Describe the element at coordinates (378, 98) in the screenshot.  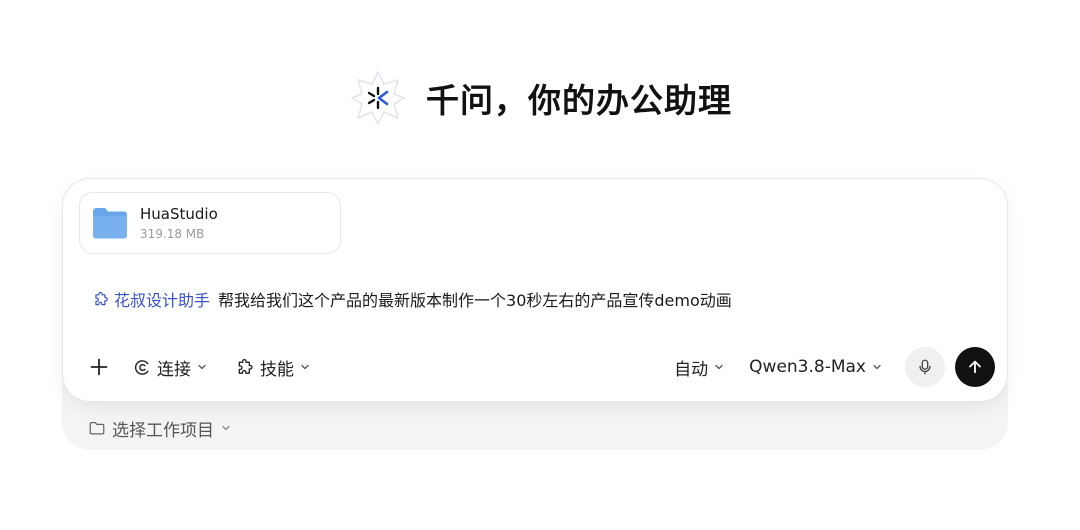
I see `qwen-logo-icon` at that location.